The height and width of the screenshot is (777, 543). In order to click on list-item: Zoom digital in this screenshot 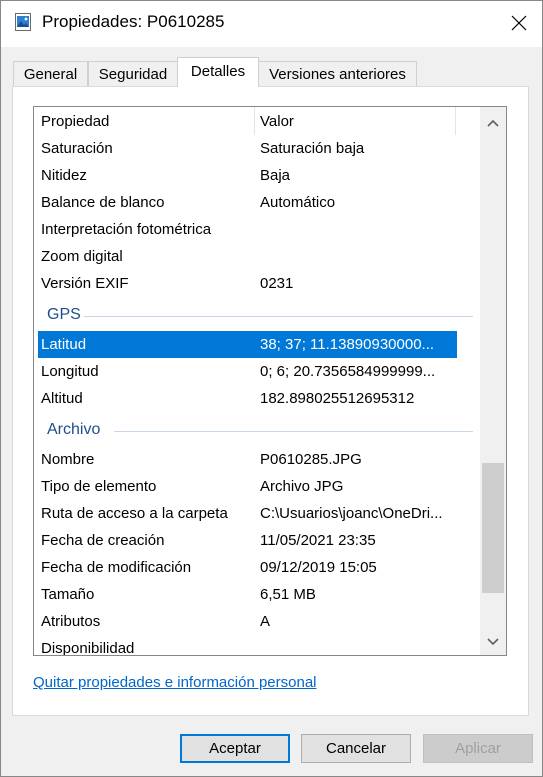, I will do `click(257, 256)`.